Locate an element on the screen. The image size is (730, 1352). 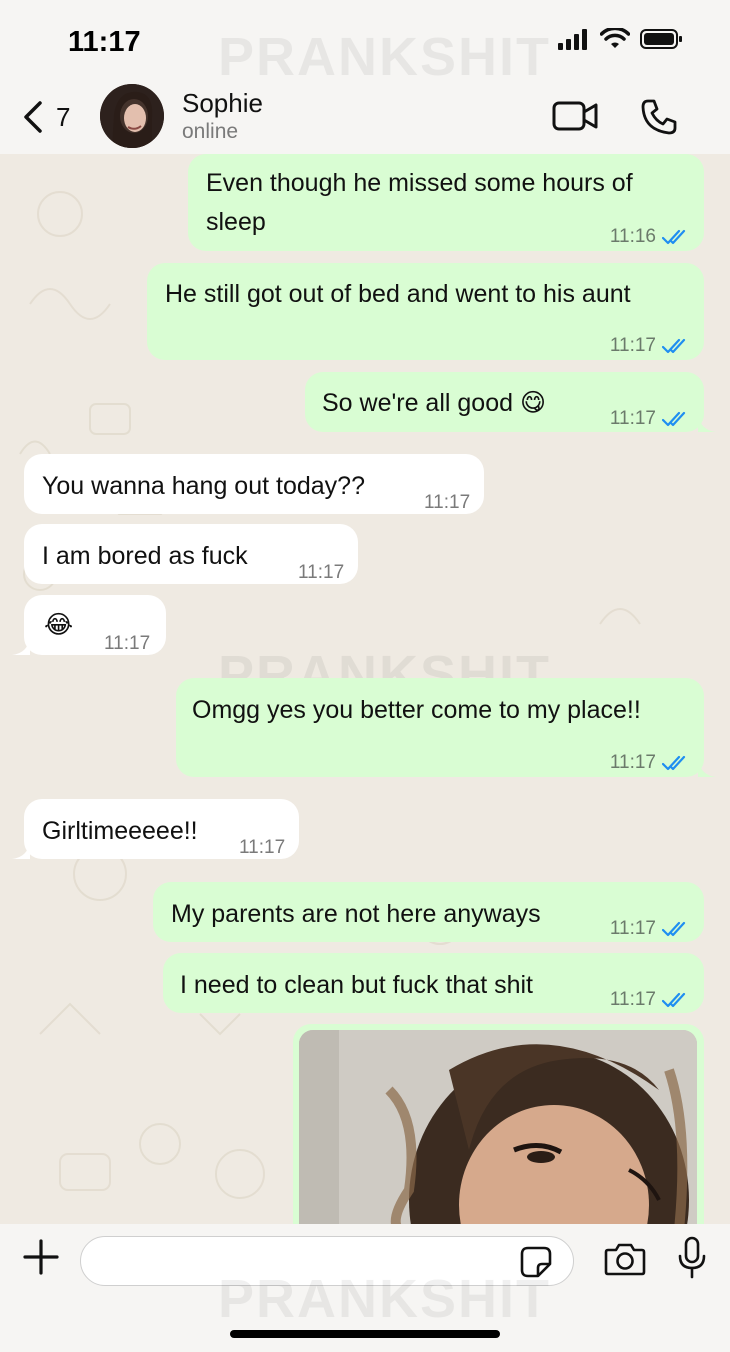
message-bubble-incoming: Girltimeeeee!! 11:17 is located at coordinates (155, 829).